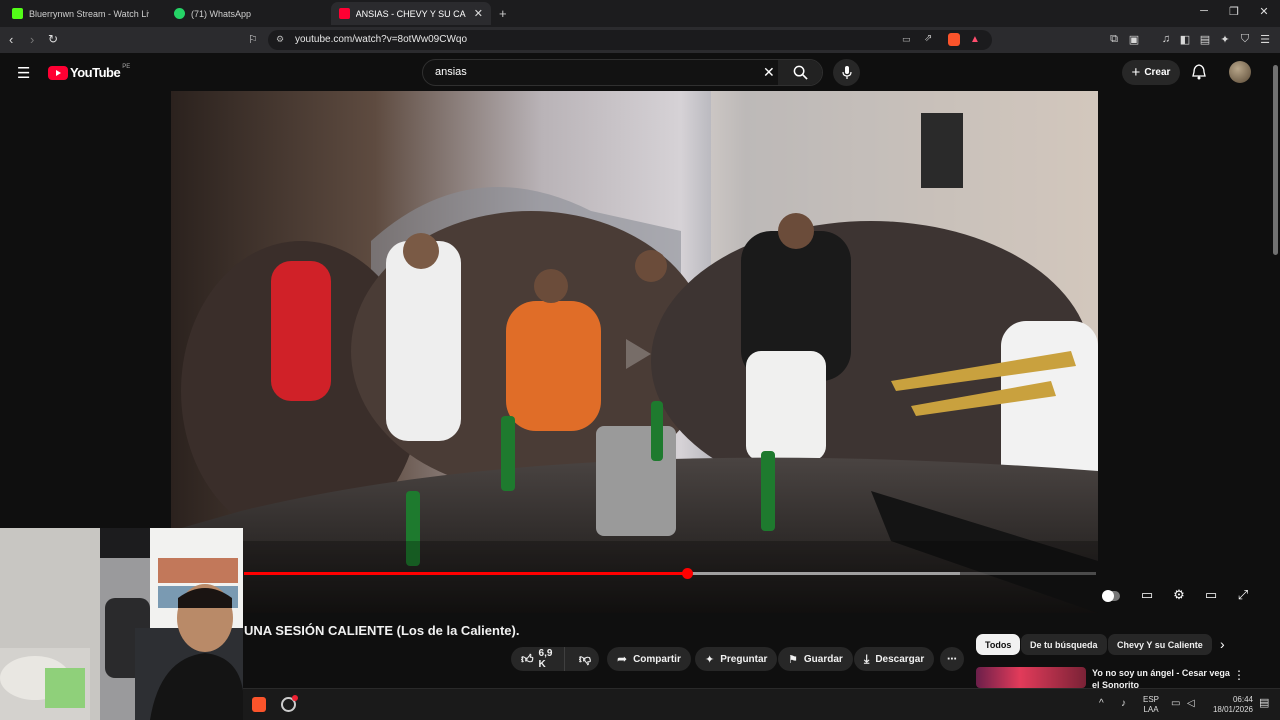 This screenshot has height=720, width=1280. Describe the element at coordinates (1185, 39) in the screenshot. I see `sidebar-icon: ◧` at that location.